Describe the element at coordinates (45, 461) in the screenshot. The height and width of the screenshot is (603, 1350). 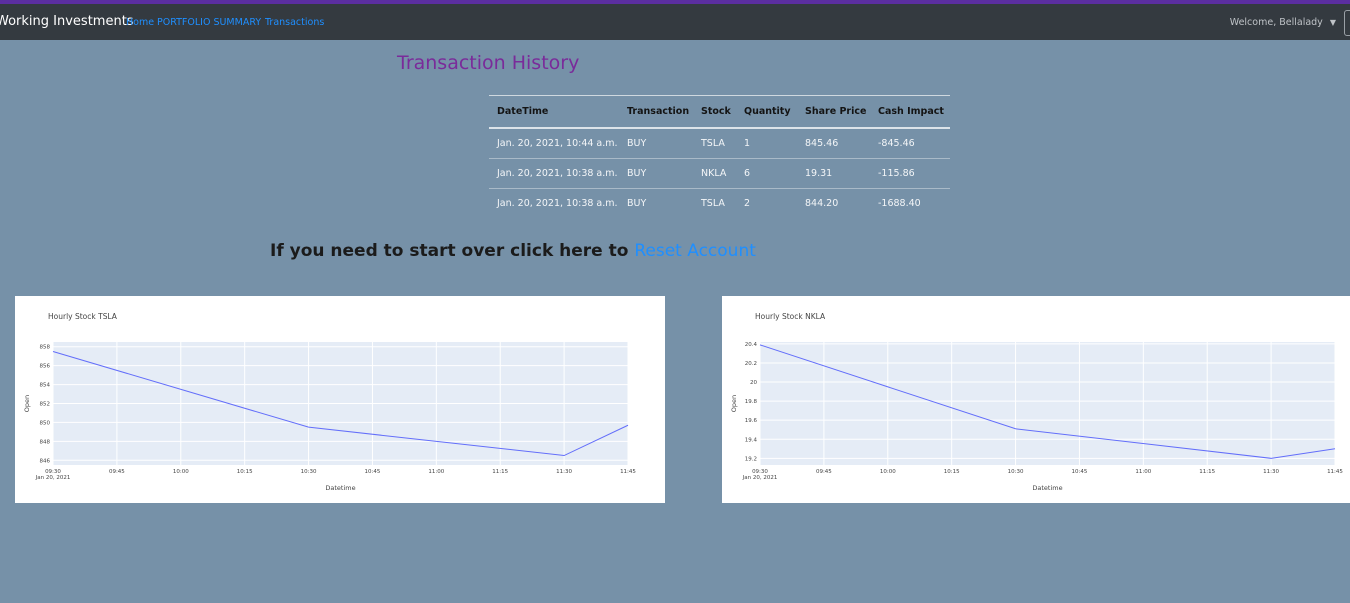
I see `y-tick-label: 846` at that location.